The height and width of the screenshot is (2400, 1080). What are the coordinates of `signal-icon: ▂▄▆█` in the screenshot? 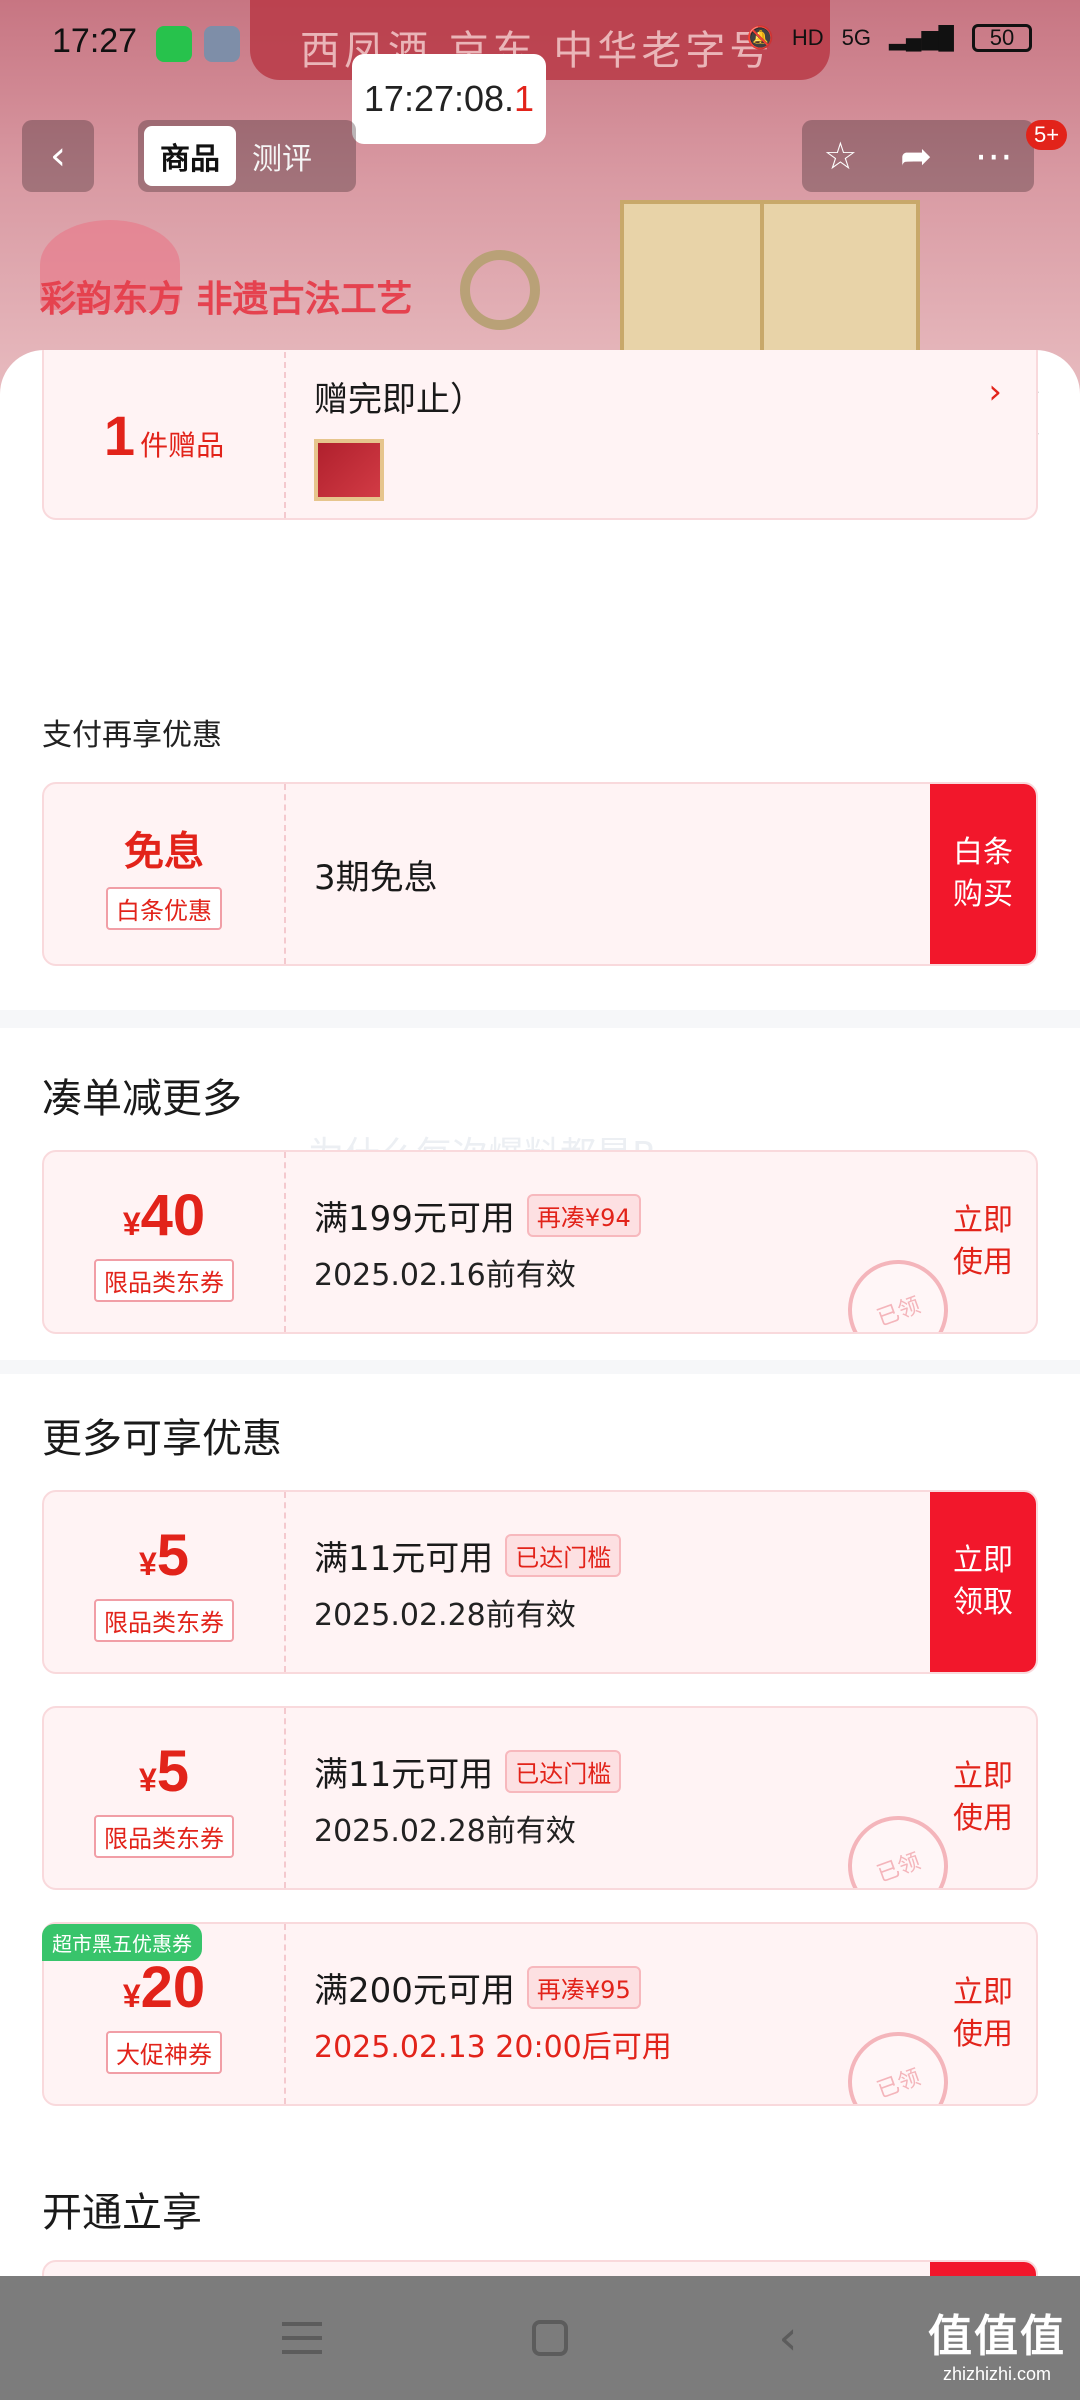 It's located at (921, 37).